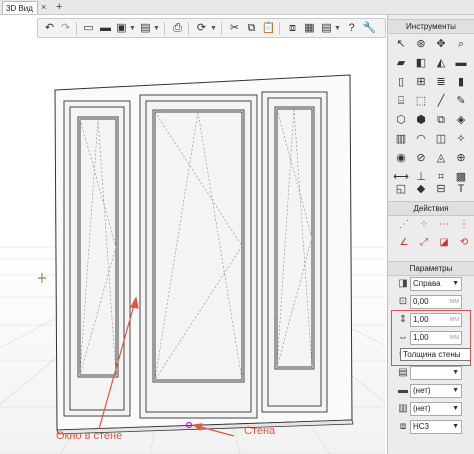  Describe the element at coordinates (326, 28) in the screenshot. I see `library-icon: ▤` at that location.